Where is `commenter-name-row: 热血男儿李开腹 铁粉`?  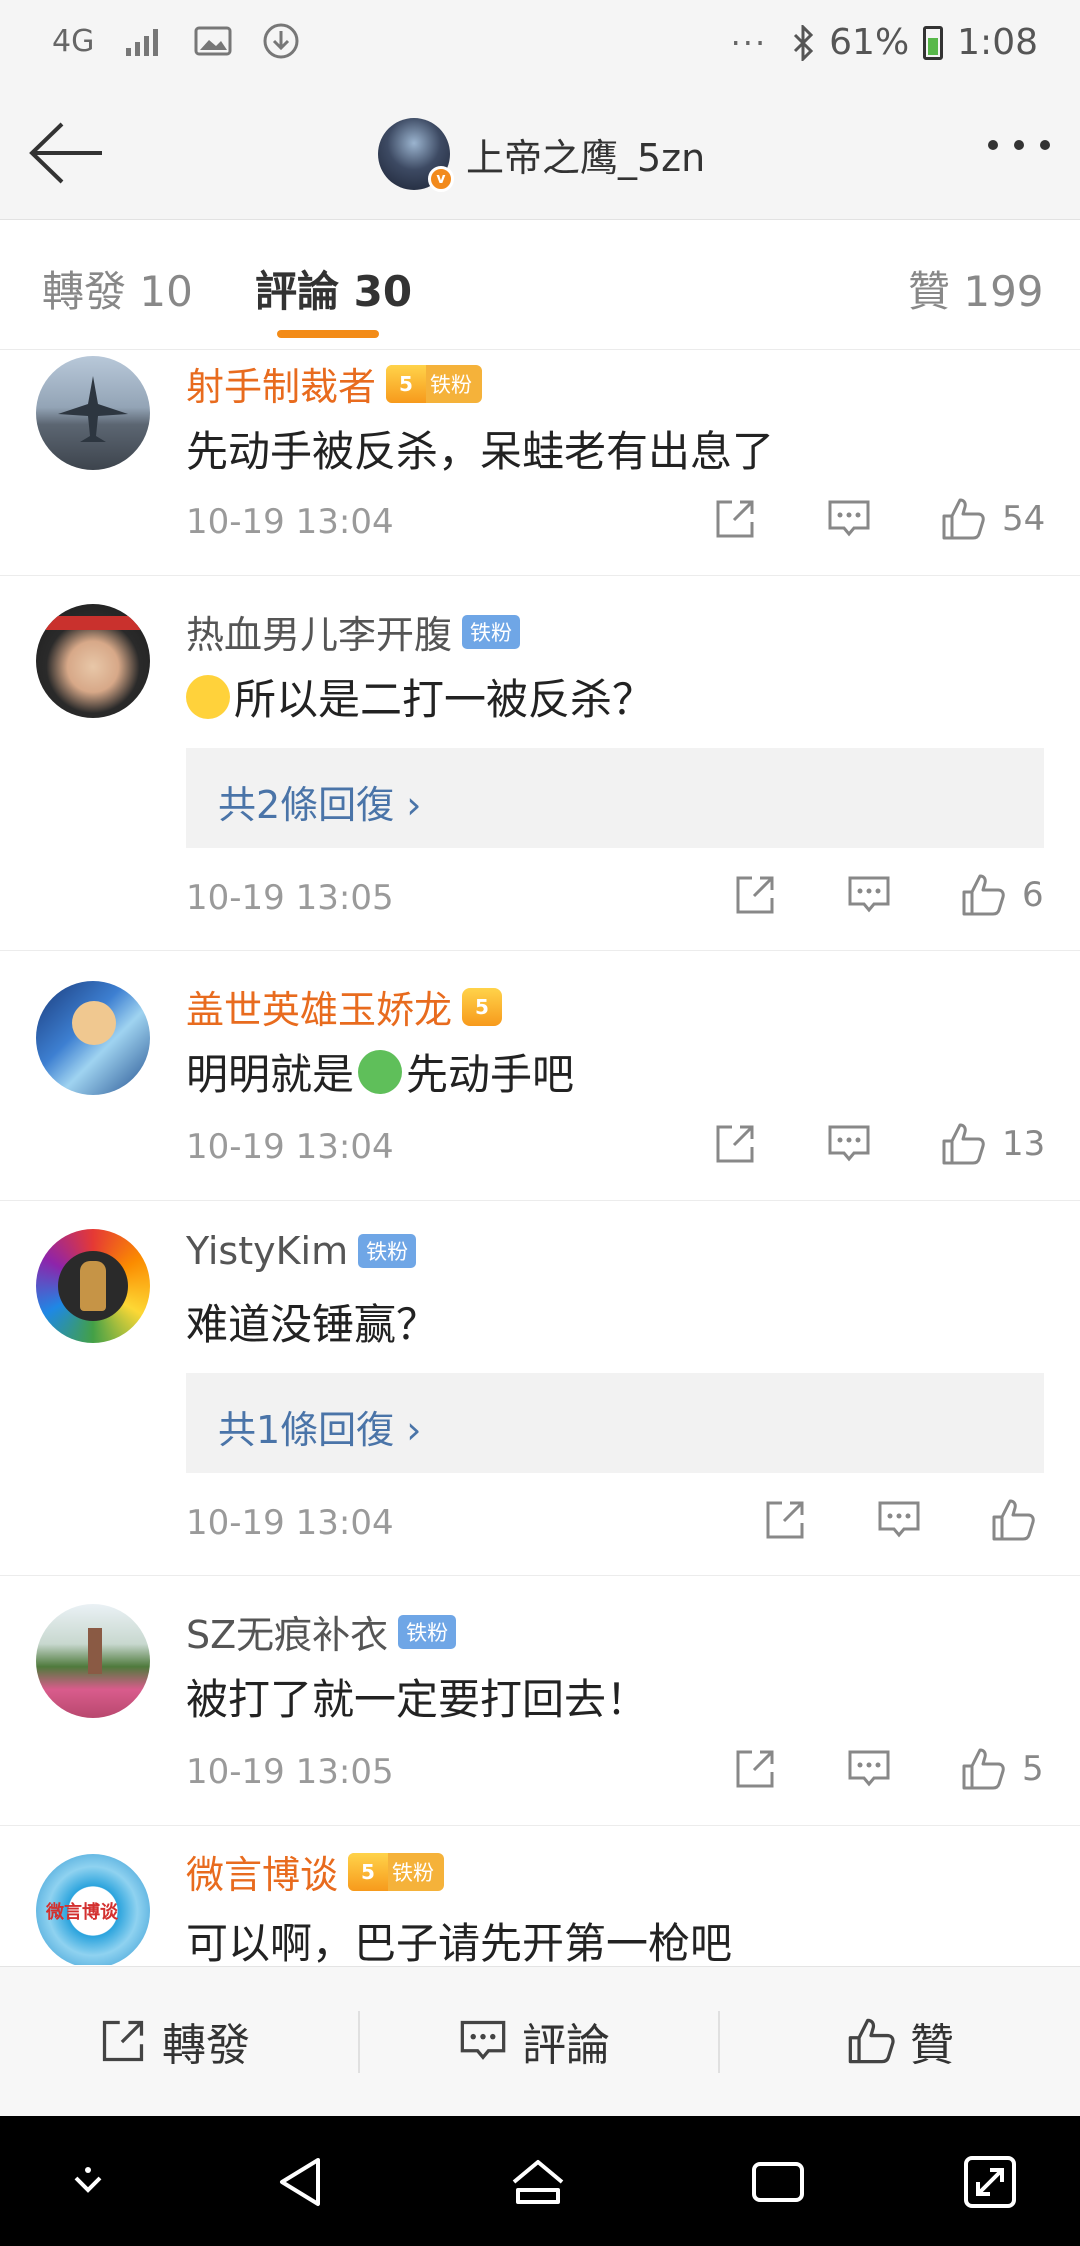 commenter-name-row: 热血男儿李开腹 铁粉 is located at coordinates (353, 631).